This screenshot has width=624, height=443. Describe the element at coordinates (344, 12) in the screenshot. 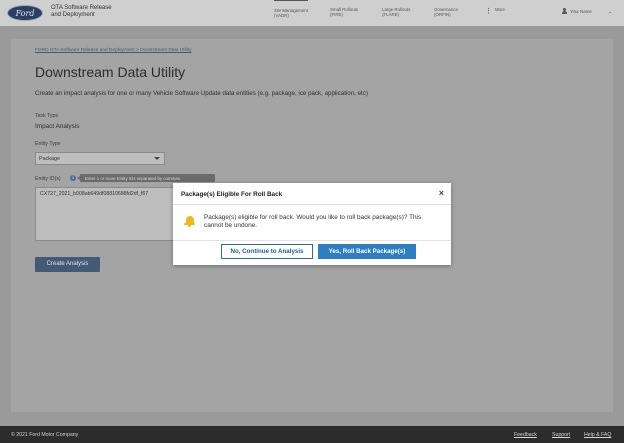

I see `nav-item-fire: Small Rollouts (FIRE)` at that location.